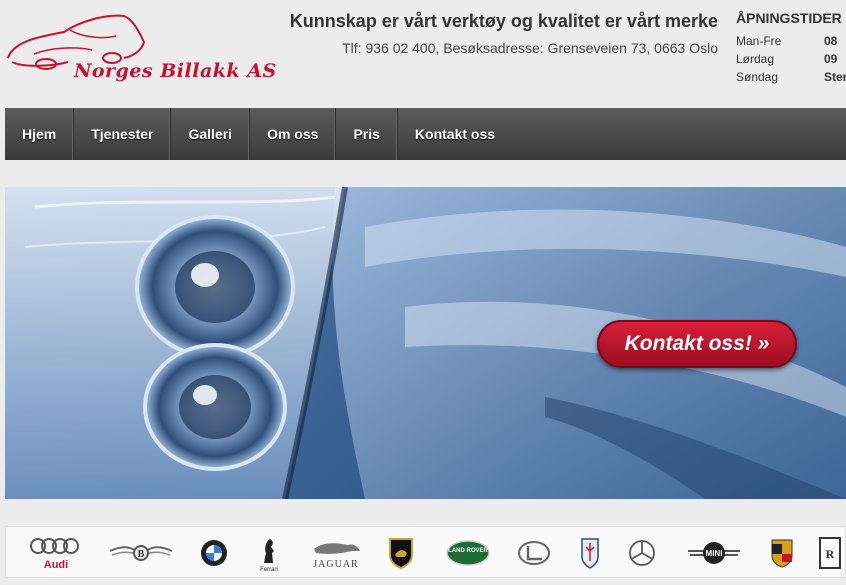  I want to click on svg-text: R, so click(830, 554).